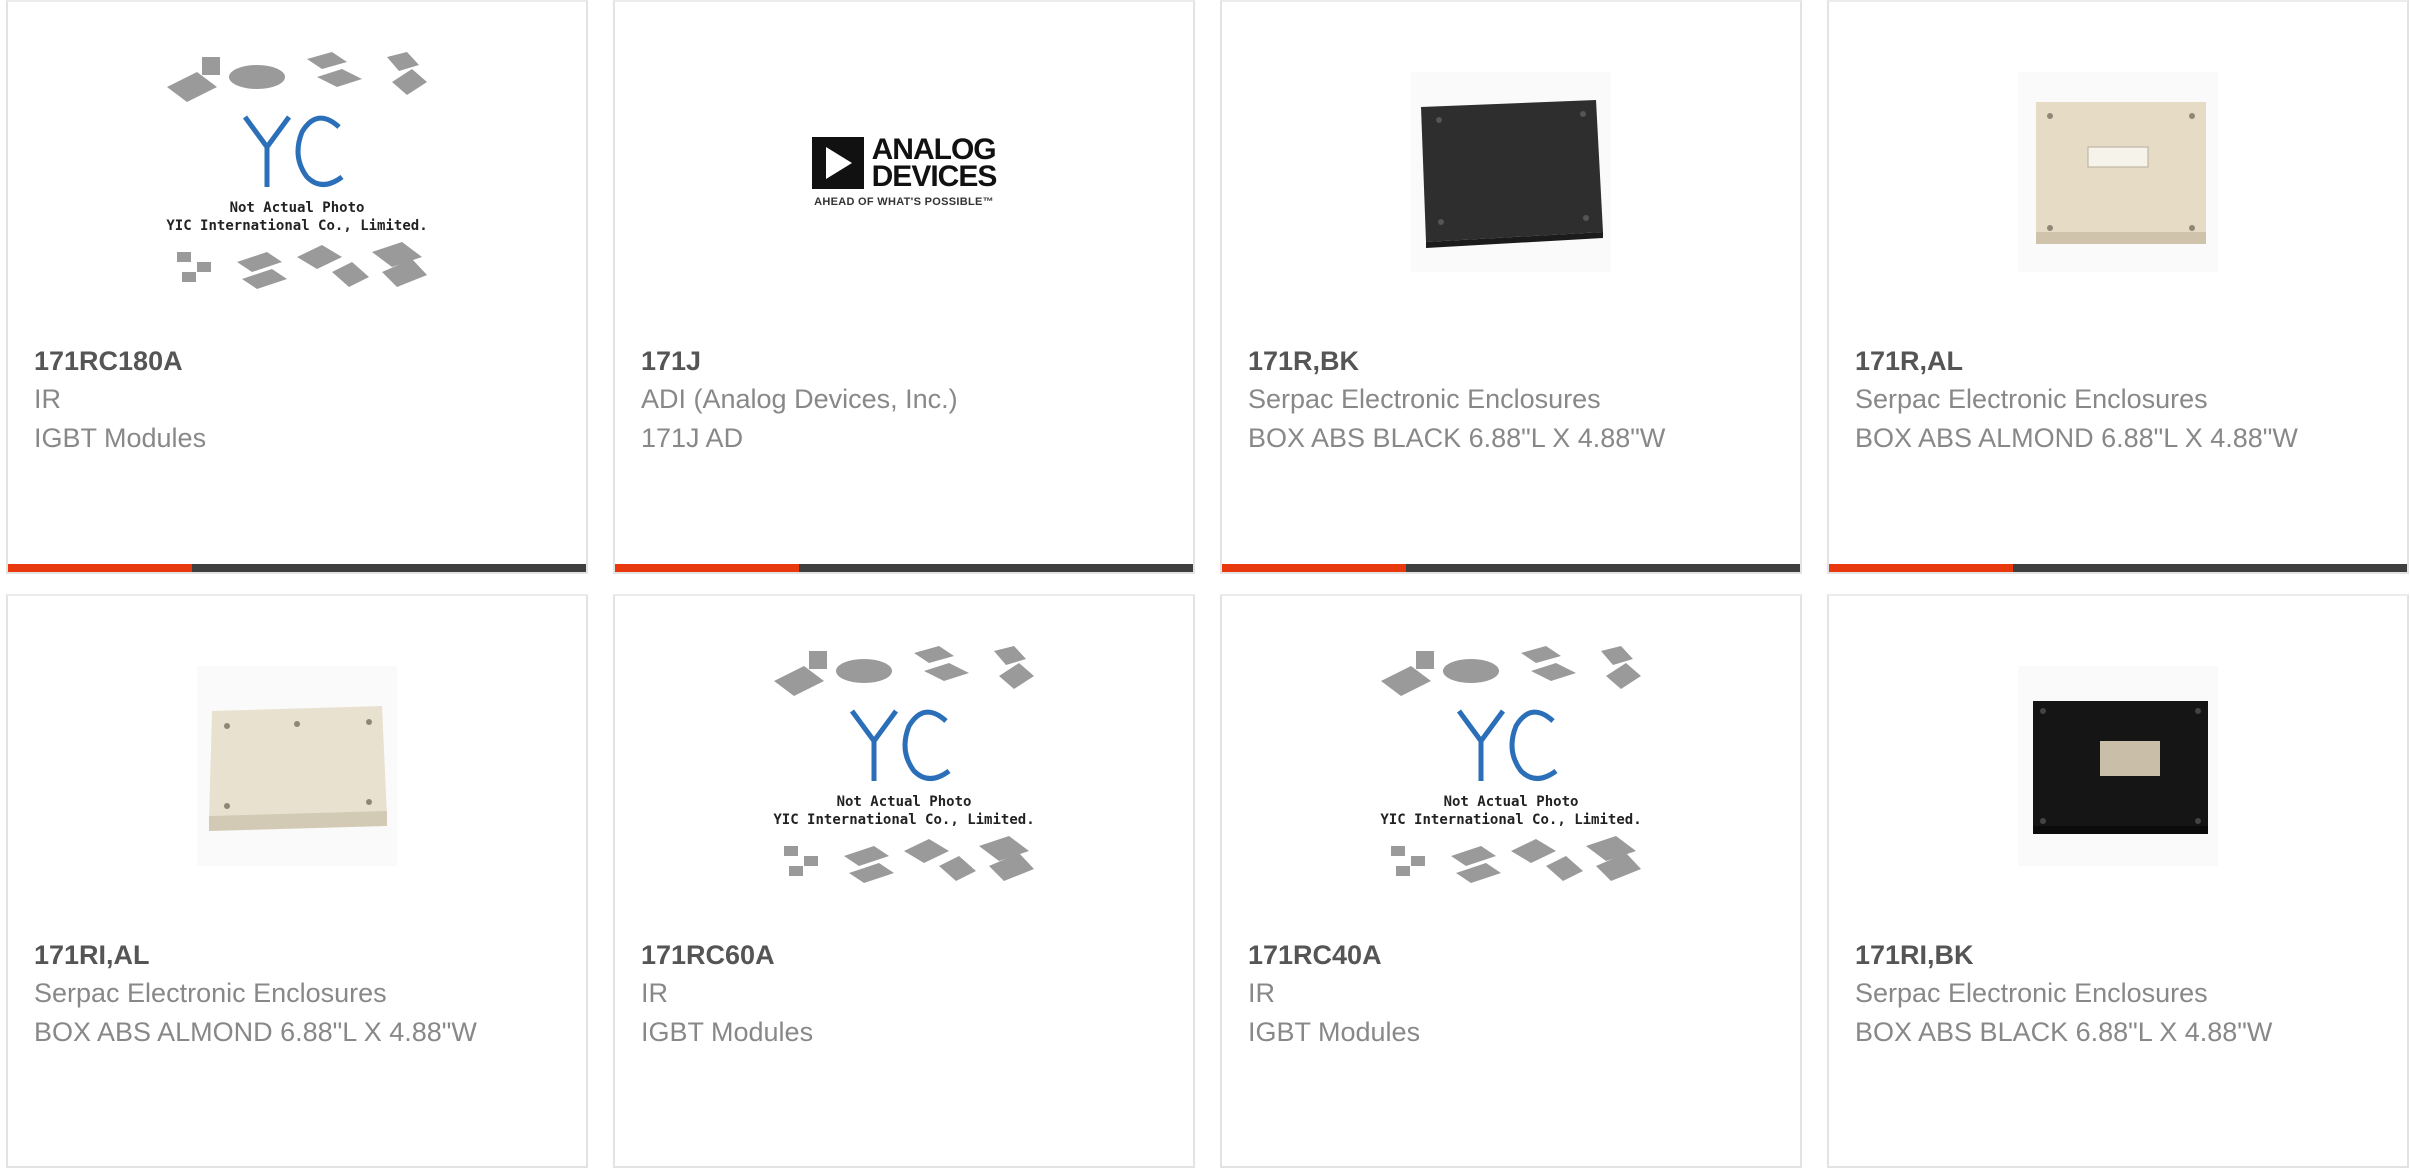 The height and width of the screenshot is (1168, 2410). What do you see at coordinates (1914, 955) in the screenshot?
I see `part-number: 171RI,BK` at bounding box center [1914, 955].